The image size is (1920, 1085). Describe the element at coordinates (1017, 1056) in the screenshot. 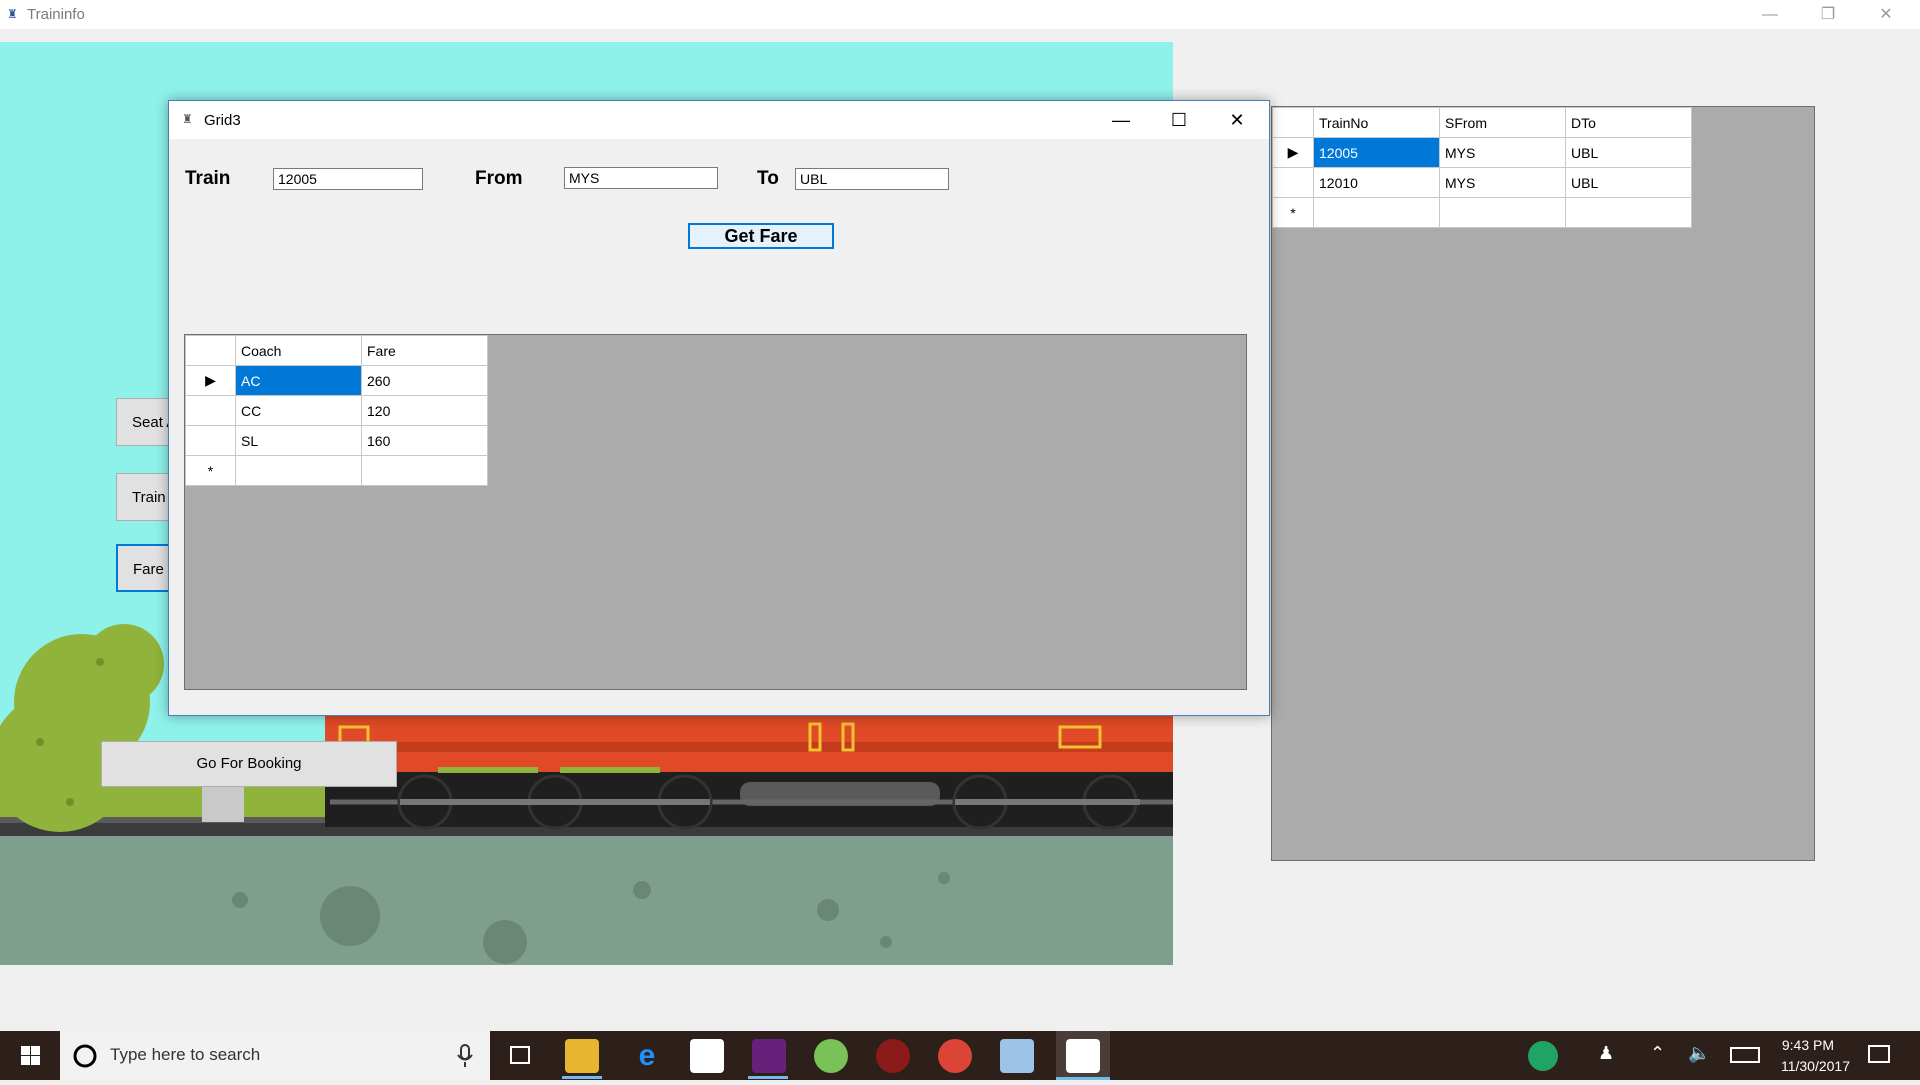

I see `photos-icon` at that location.